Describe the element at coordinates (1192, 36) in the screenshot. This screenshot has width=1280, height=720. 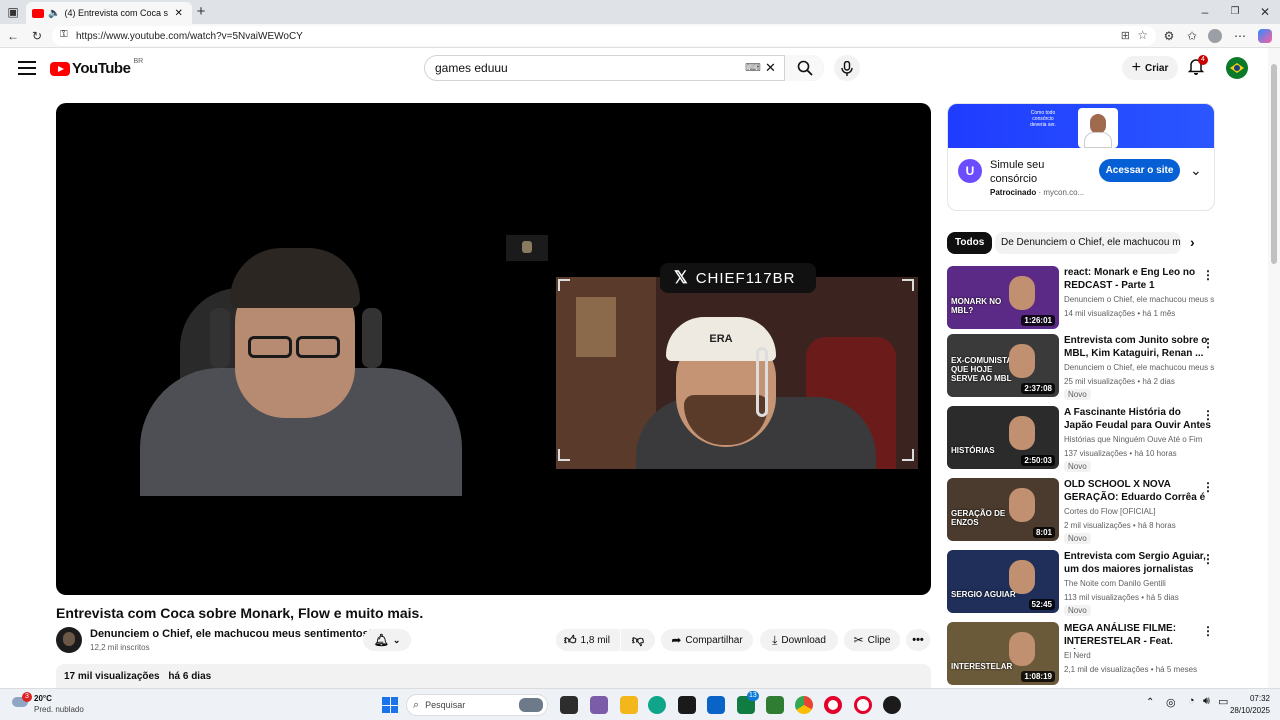
I see `favorites-icon: ✩` at that location.